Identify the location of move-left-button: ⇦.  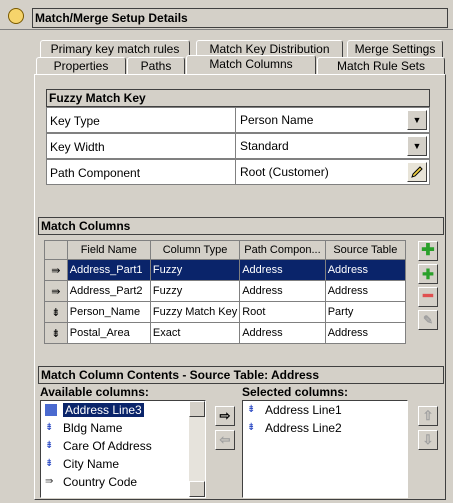
(225, 440).